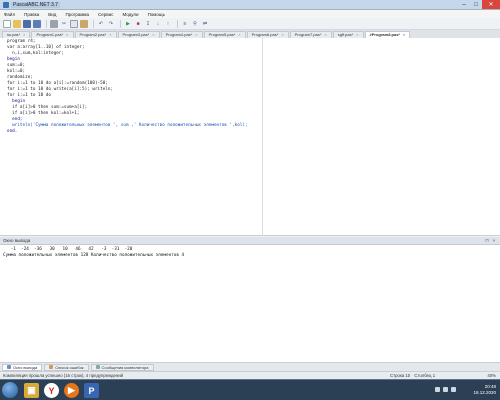  I want to click on language-icon, so click(437, 389).